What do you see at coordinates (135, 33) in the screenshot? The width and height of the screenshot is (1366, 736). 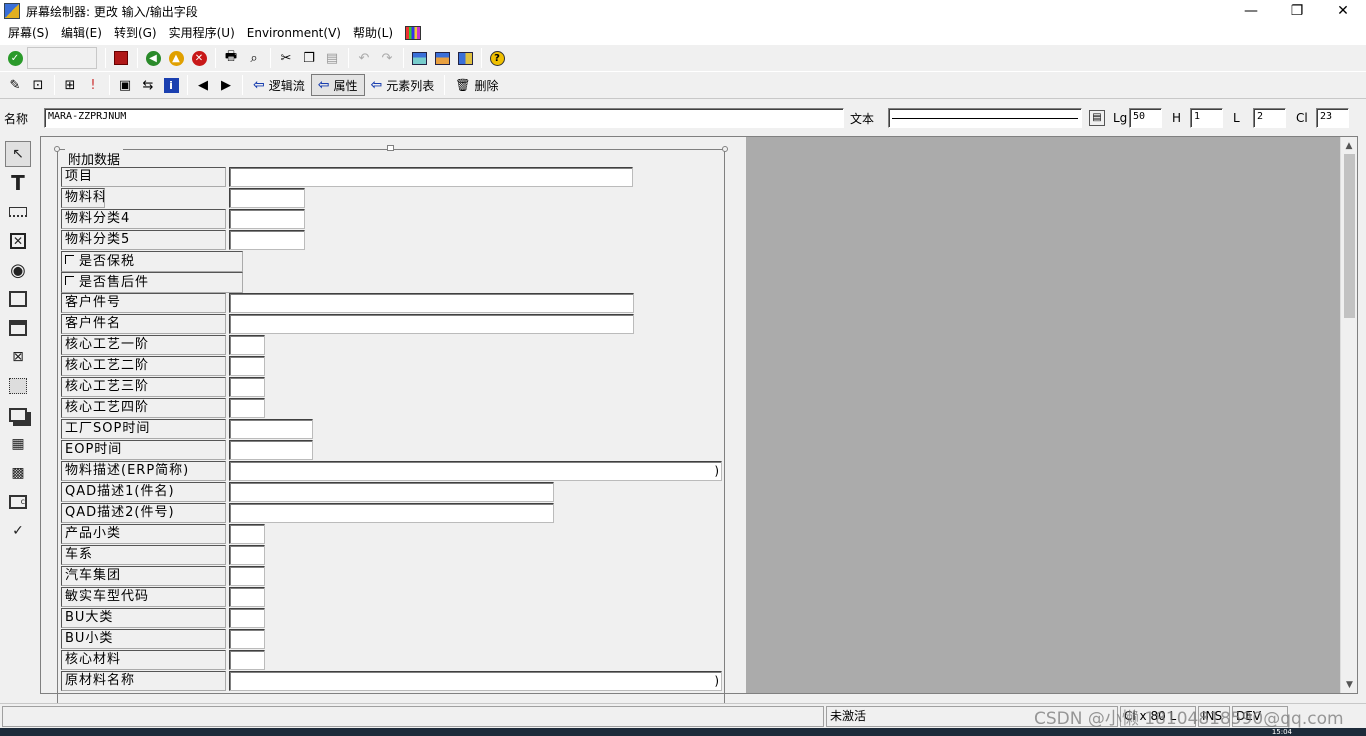 I see `menu-goto: 转到(G)` at bounding box center [135, 33].